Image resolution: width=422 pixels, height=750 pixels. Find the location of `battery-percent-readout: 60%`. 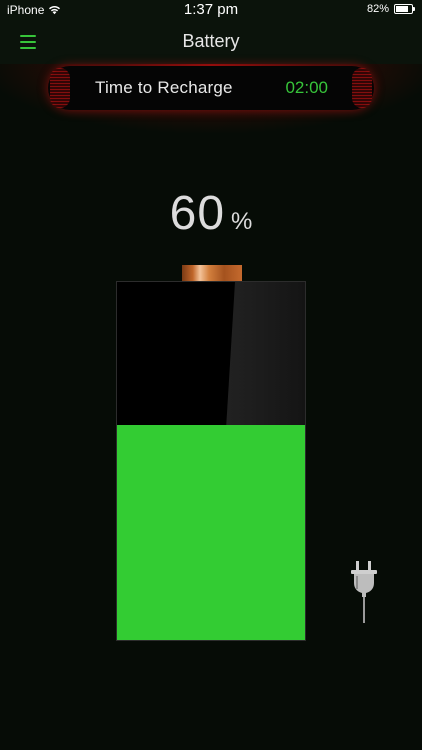

battery-percent-readout: 60% is located at coordinates (211, 213).